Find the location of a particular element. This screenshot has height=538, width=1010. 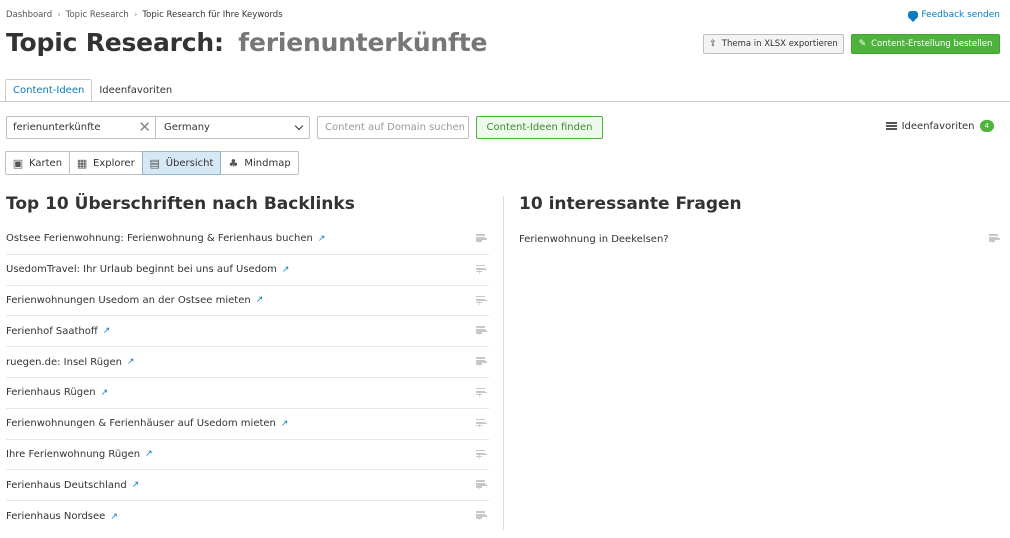

view-label: Explorer is located at coordinates (114, 163).